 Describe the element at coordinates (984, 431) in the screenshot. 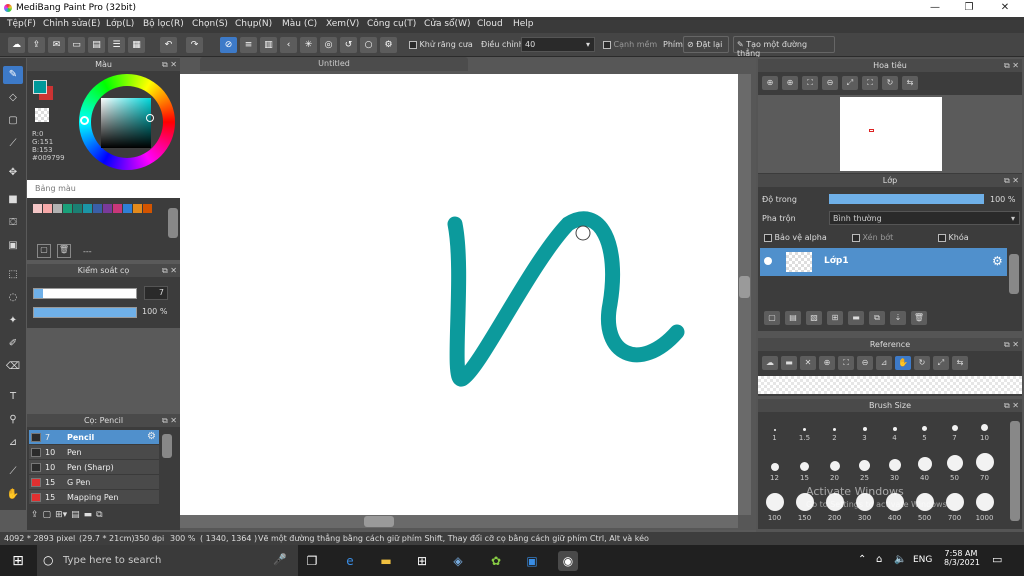

I see `brush-size-cell: 10` at that location.